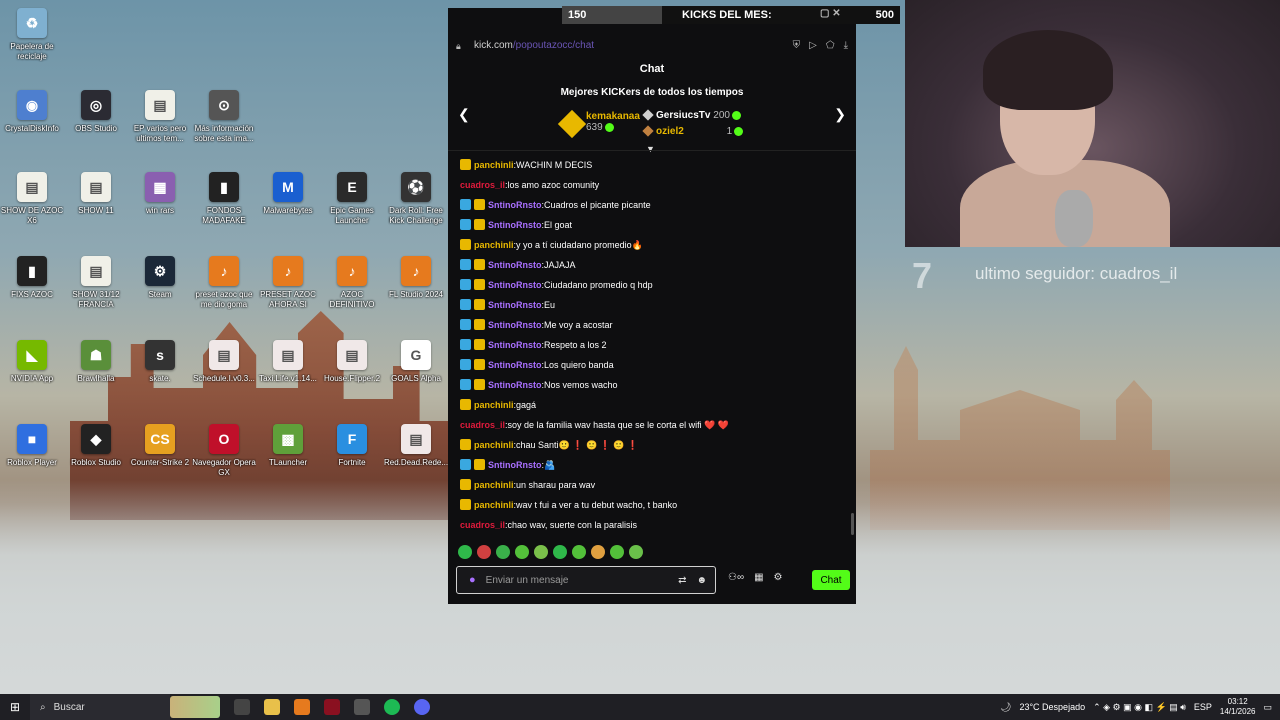 The width and height of the screenshot is (1280, 720). Describe the element at coordinates (195, 707) in the screenshot. I see `search-highlight-image` at that location.